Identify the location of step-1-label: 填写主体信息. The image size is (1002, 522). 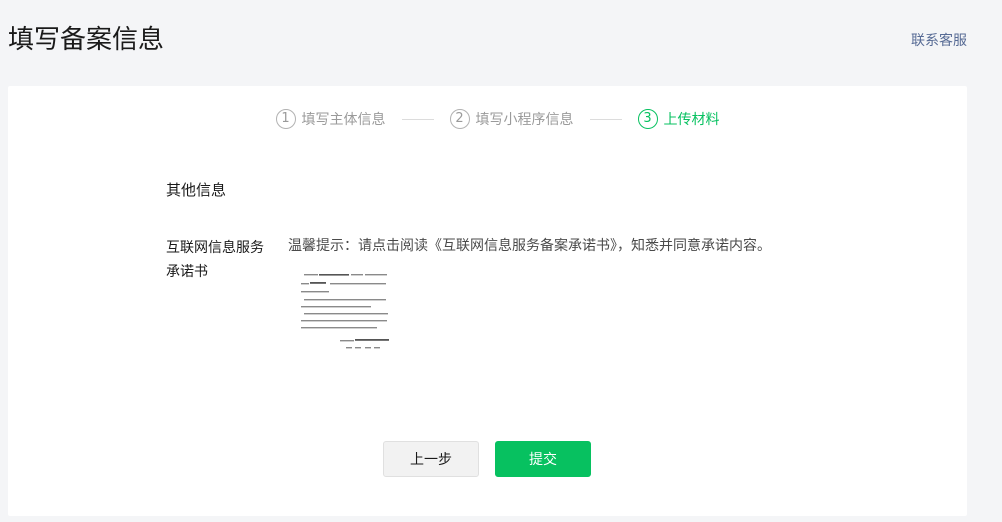
(343, 120).